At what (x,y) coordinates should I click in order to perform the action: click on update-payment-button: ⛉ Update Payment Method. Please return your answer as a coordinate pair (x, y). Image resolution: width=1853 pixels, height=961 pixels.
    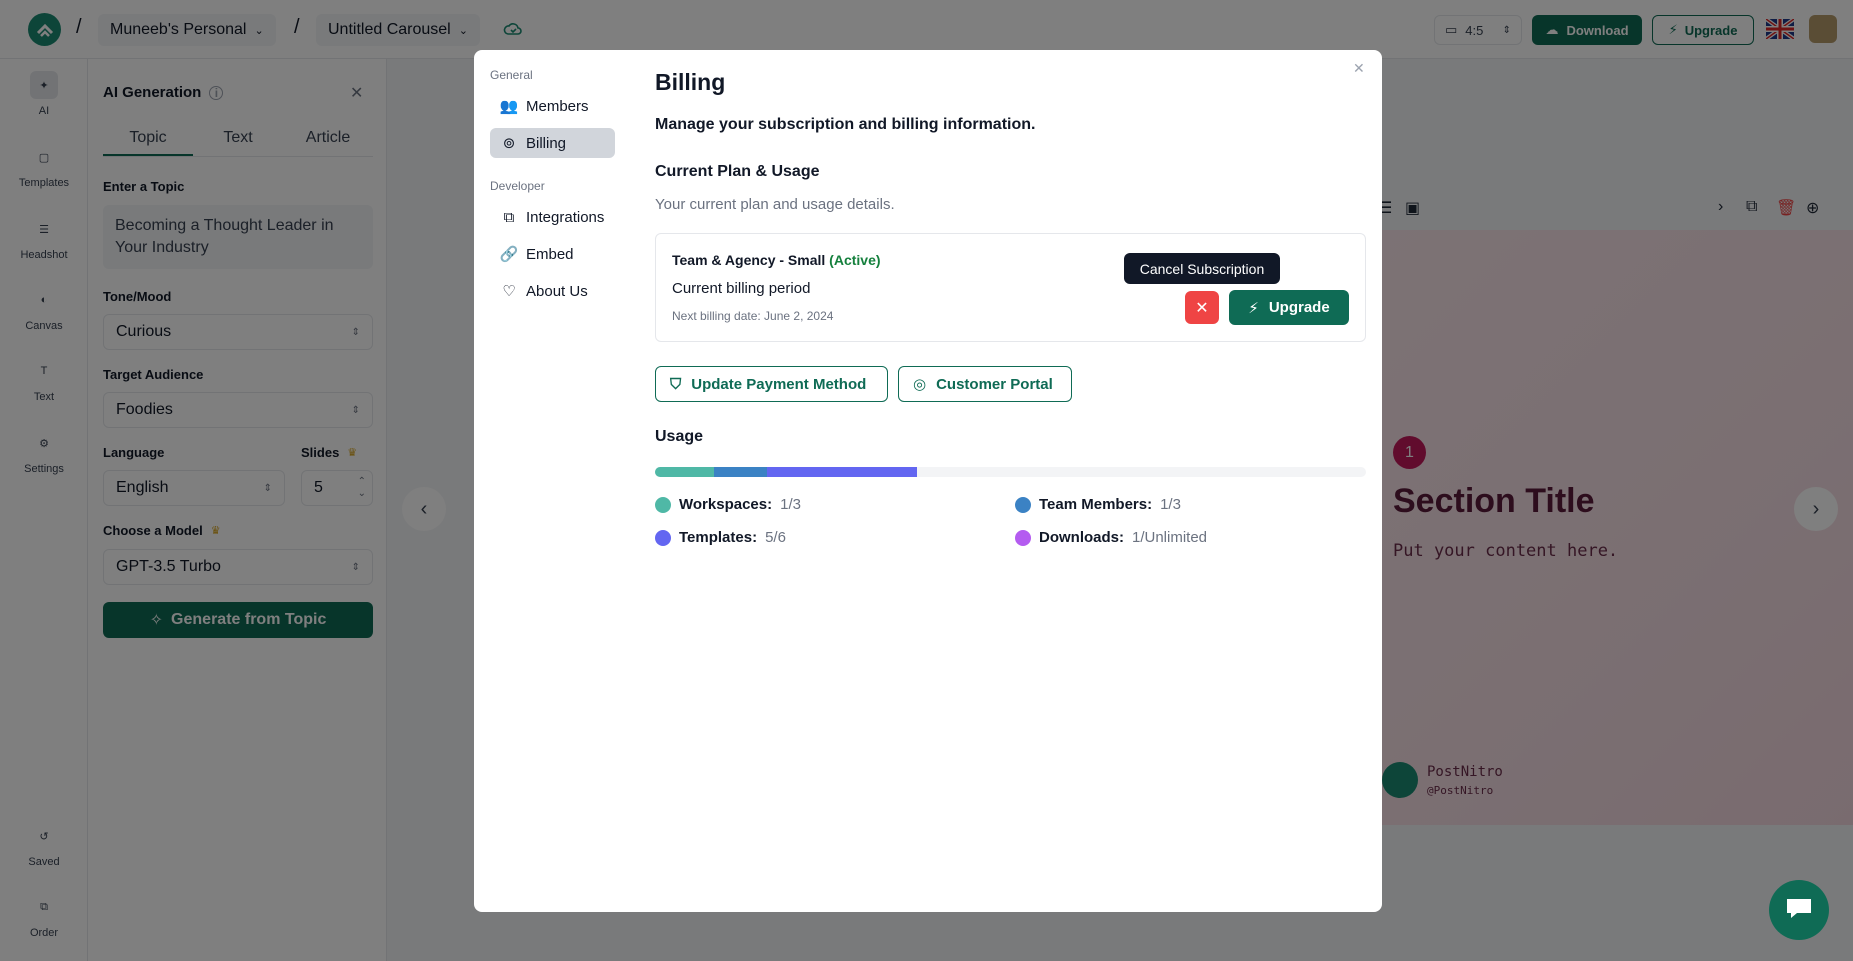
    Looking at the image, I should click on (771, 384).